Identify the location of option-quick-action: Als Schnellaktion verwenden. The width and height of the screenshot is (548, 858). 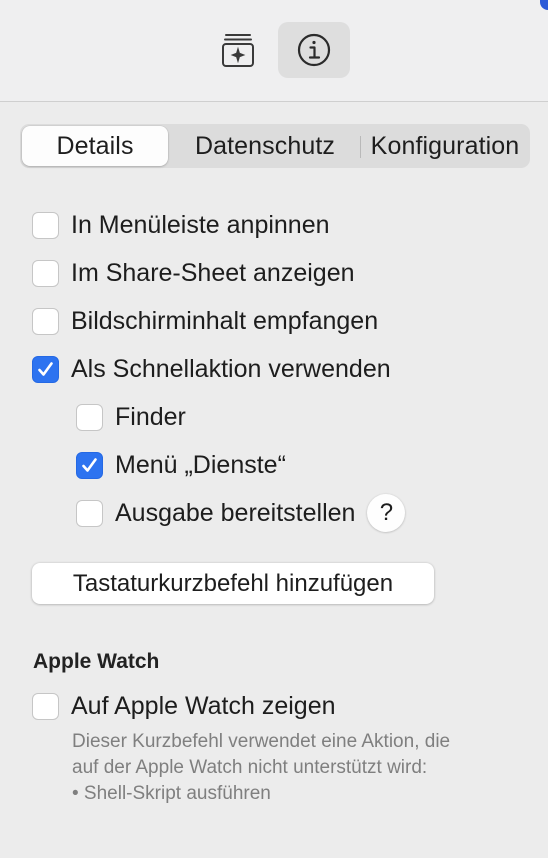
(211, 369).